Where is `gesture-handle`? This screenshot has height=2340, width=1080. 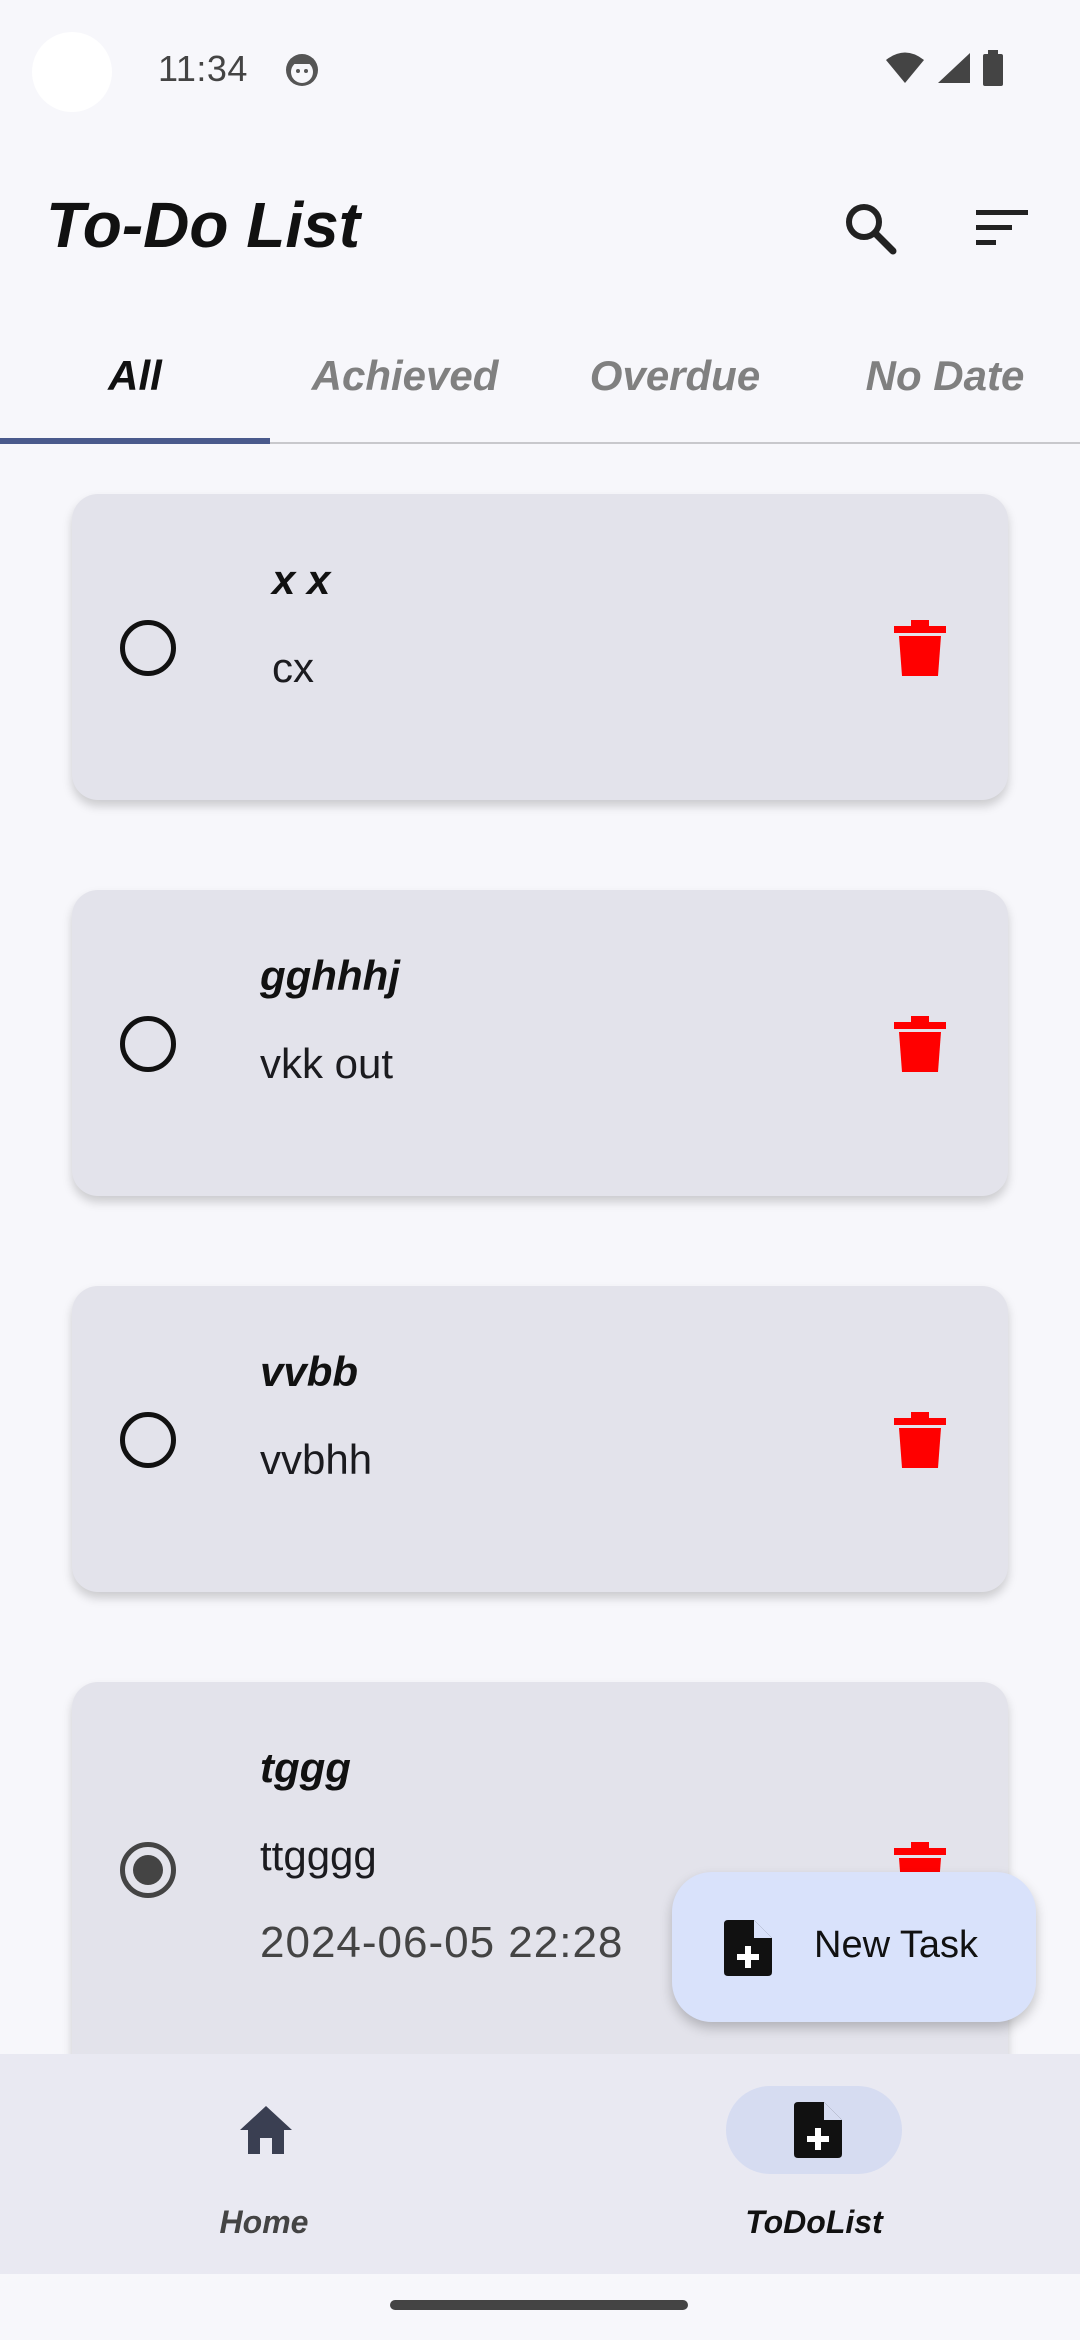
gesture-handle is located at coordinates (539, 2305).